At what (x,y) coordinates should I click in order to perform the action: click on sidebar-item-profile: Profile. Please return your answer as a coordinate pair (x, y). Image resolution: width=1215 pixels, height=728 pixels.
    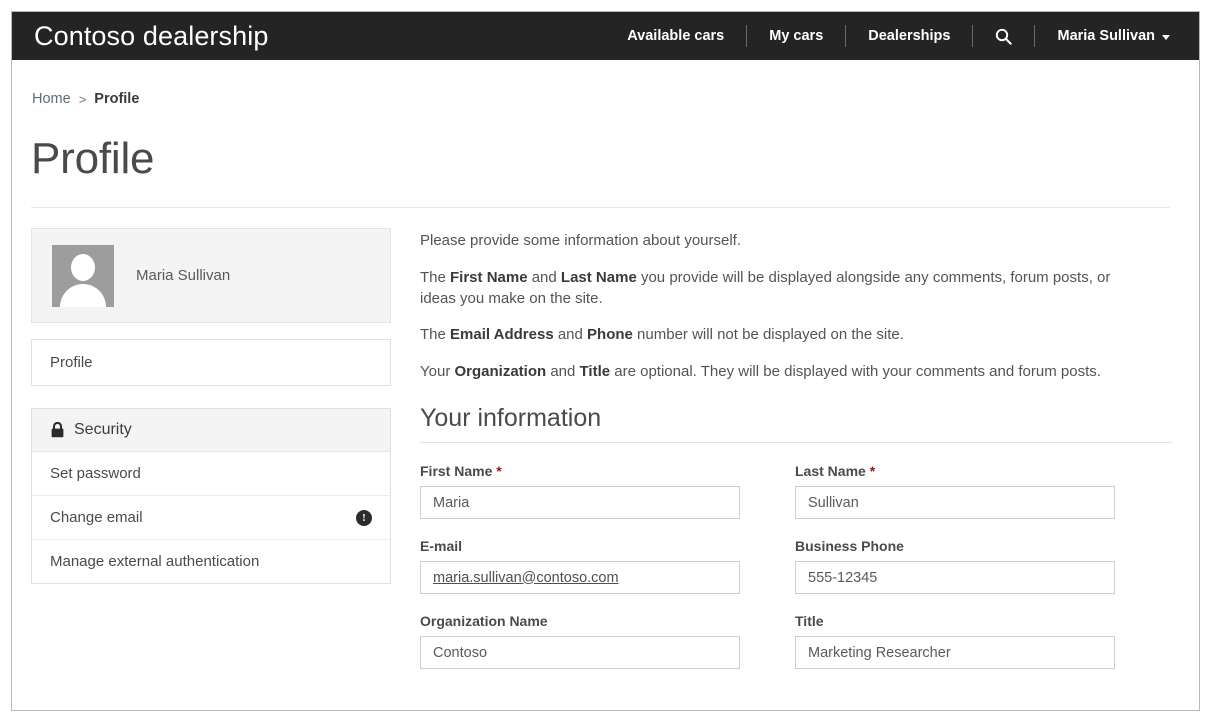
    Looking at the image, I should click on (211, 362).